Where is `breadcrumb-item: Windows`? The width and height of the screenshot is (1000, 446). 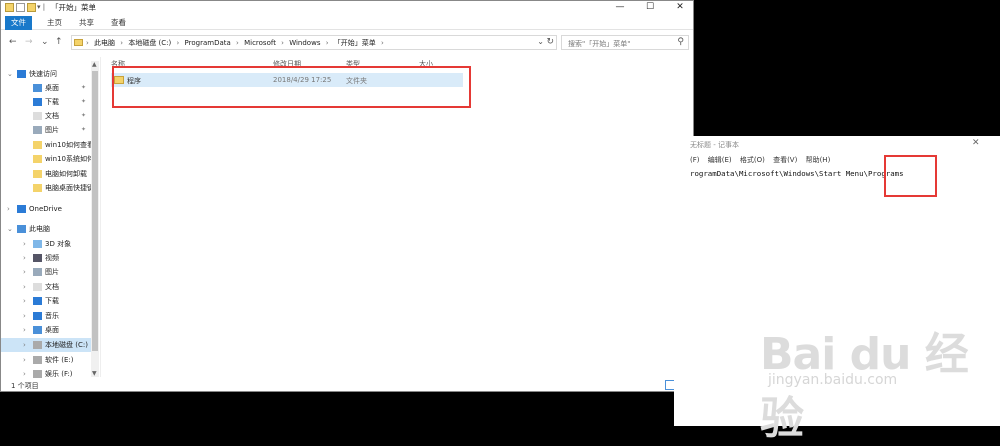 breadcrumb-item: Windows is located at coordinates (304, 43).